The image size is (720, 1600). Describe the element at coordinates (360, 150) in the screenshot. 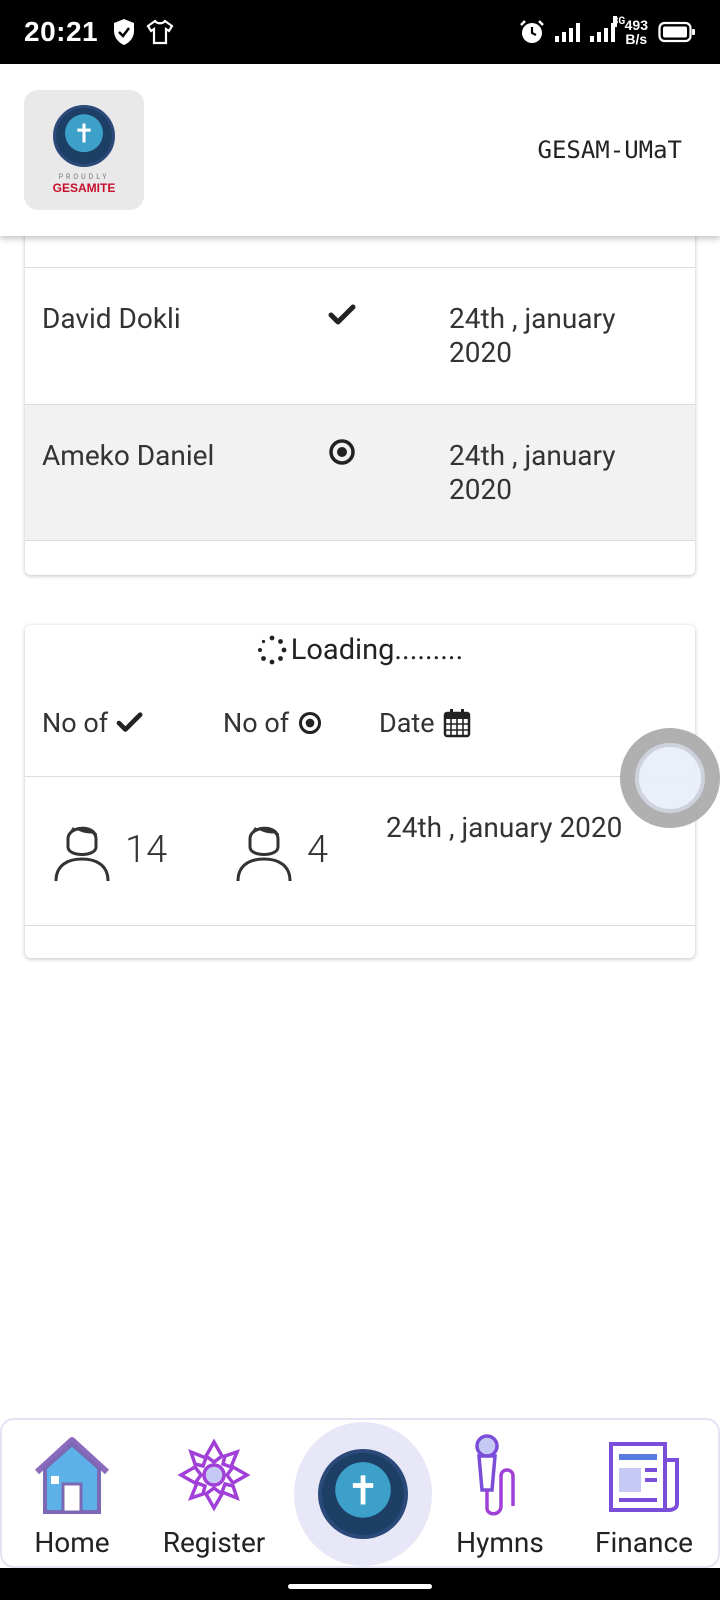

I see `app-header: PROUDLY GESAMITE GESAM-UMaT` at that location.